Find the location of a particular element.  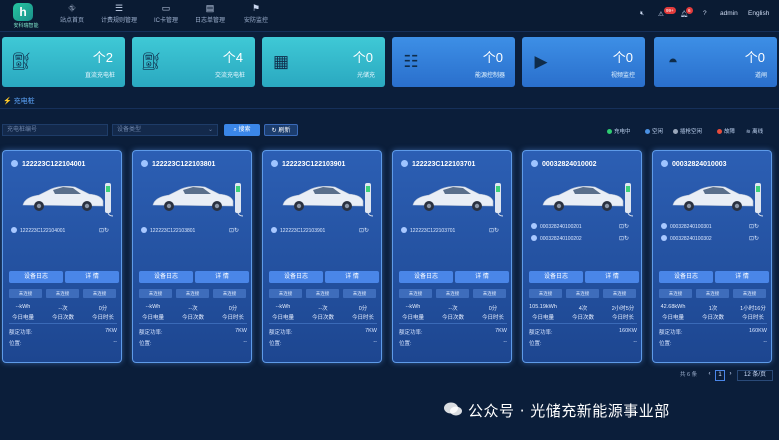

mute-icon: 🔇︎ is located at coordinates (642, 14).